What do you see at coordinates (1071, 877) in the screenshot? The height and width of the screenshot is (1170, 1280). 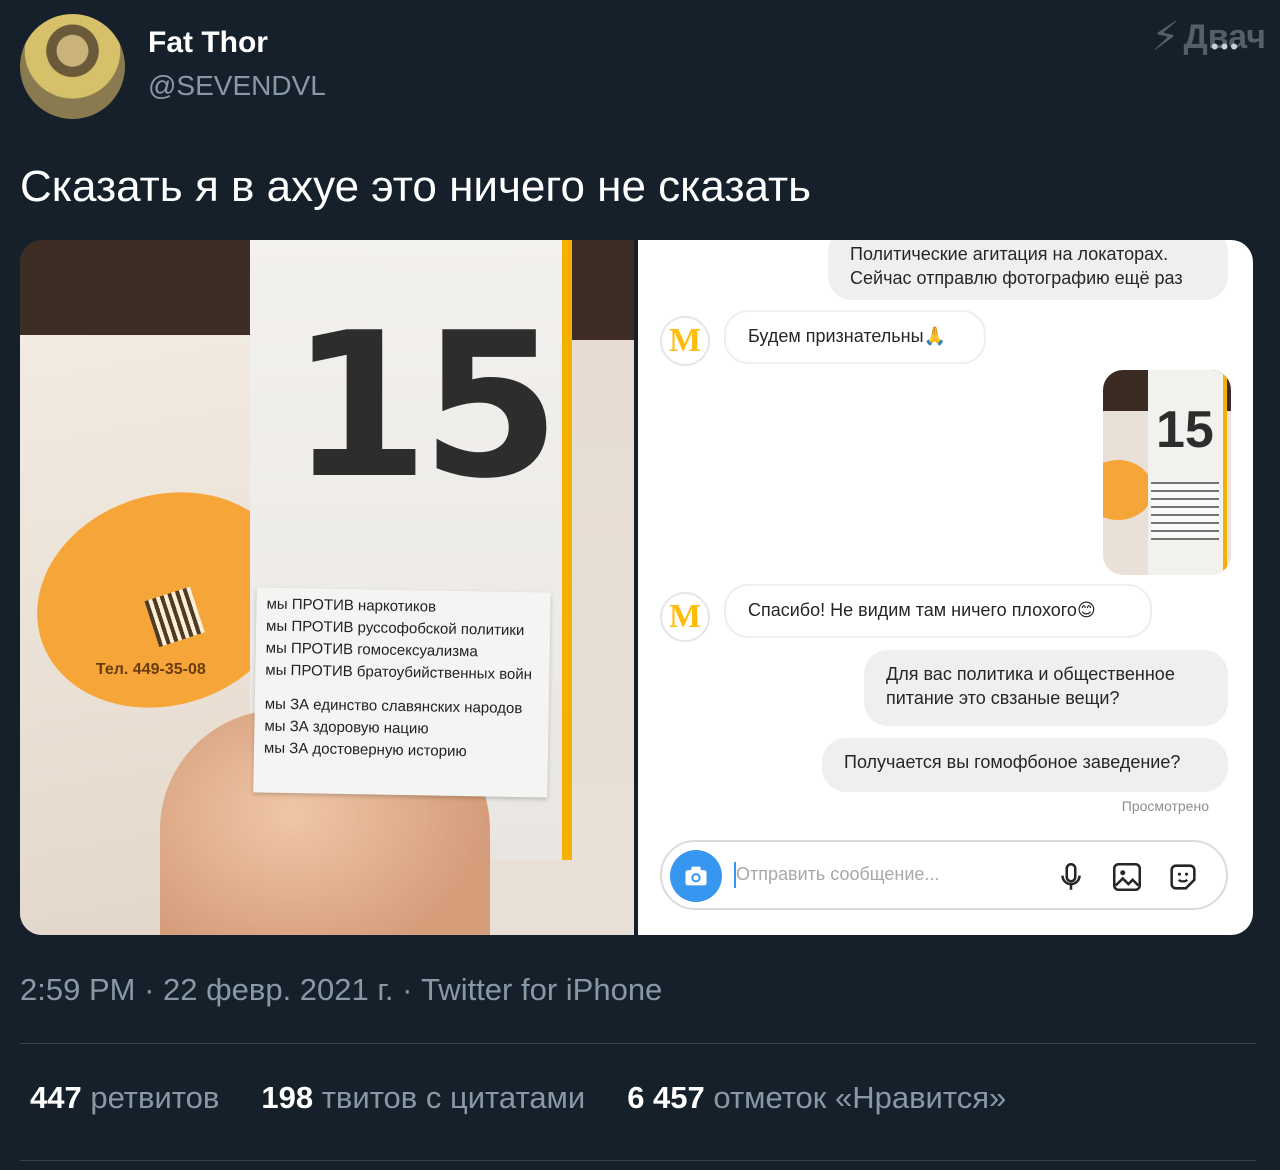 I see `microphone-icon` at bounding box center [1071, 877].